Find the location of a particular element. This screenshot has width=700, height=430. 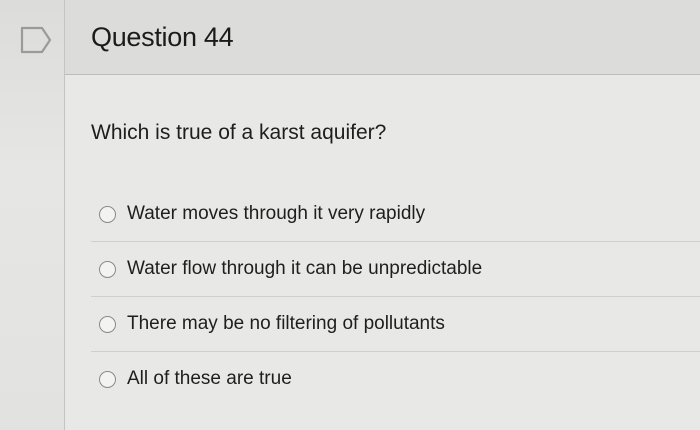

bookmark-flag-icon is located at coordinates (38, 40).